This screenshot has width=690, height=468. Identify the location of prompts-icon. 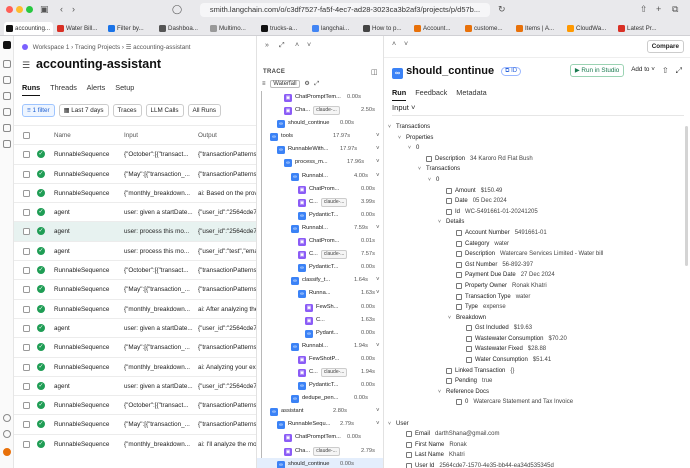
(7, 112).